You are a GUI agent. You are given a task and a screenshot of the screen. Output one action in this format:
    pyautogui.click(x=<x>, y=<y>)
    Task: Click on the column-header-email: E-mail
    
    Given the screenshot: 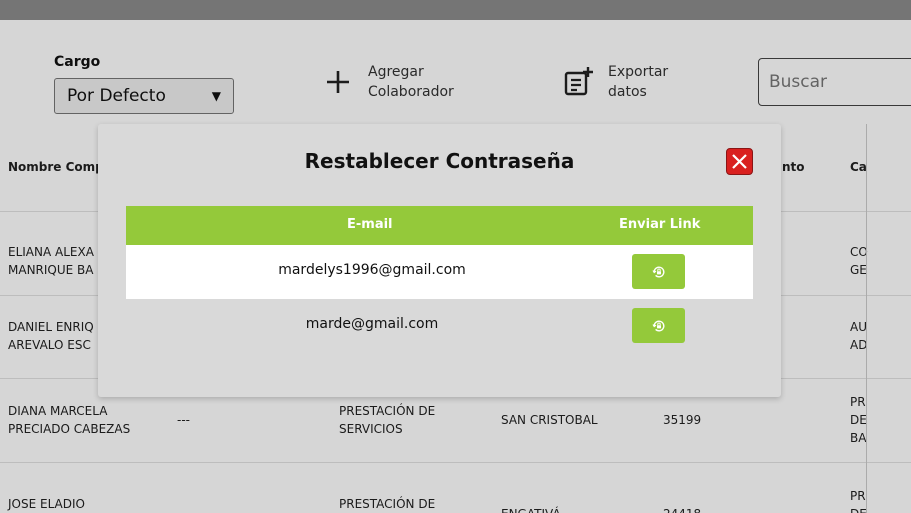 What is the action you would take?
    pyautogui.click(x=370, y=224)
    